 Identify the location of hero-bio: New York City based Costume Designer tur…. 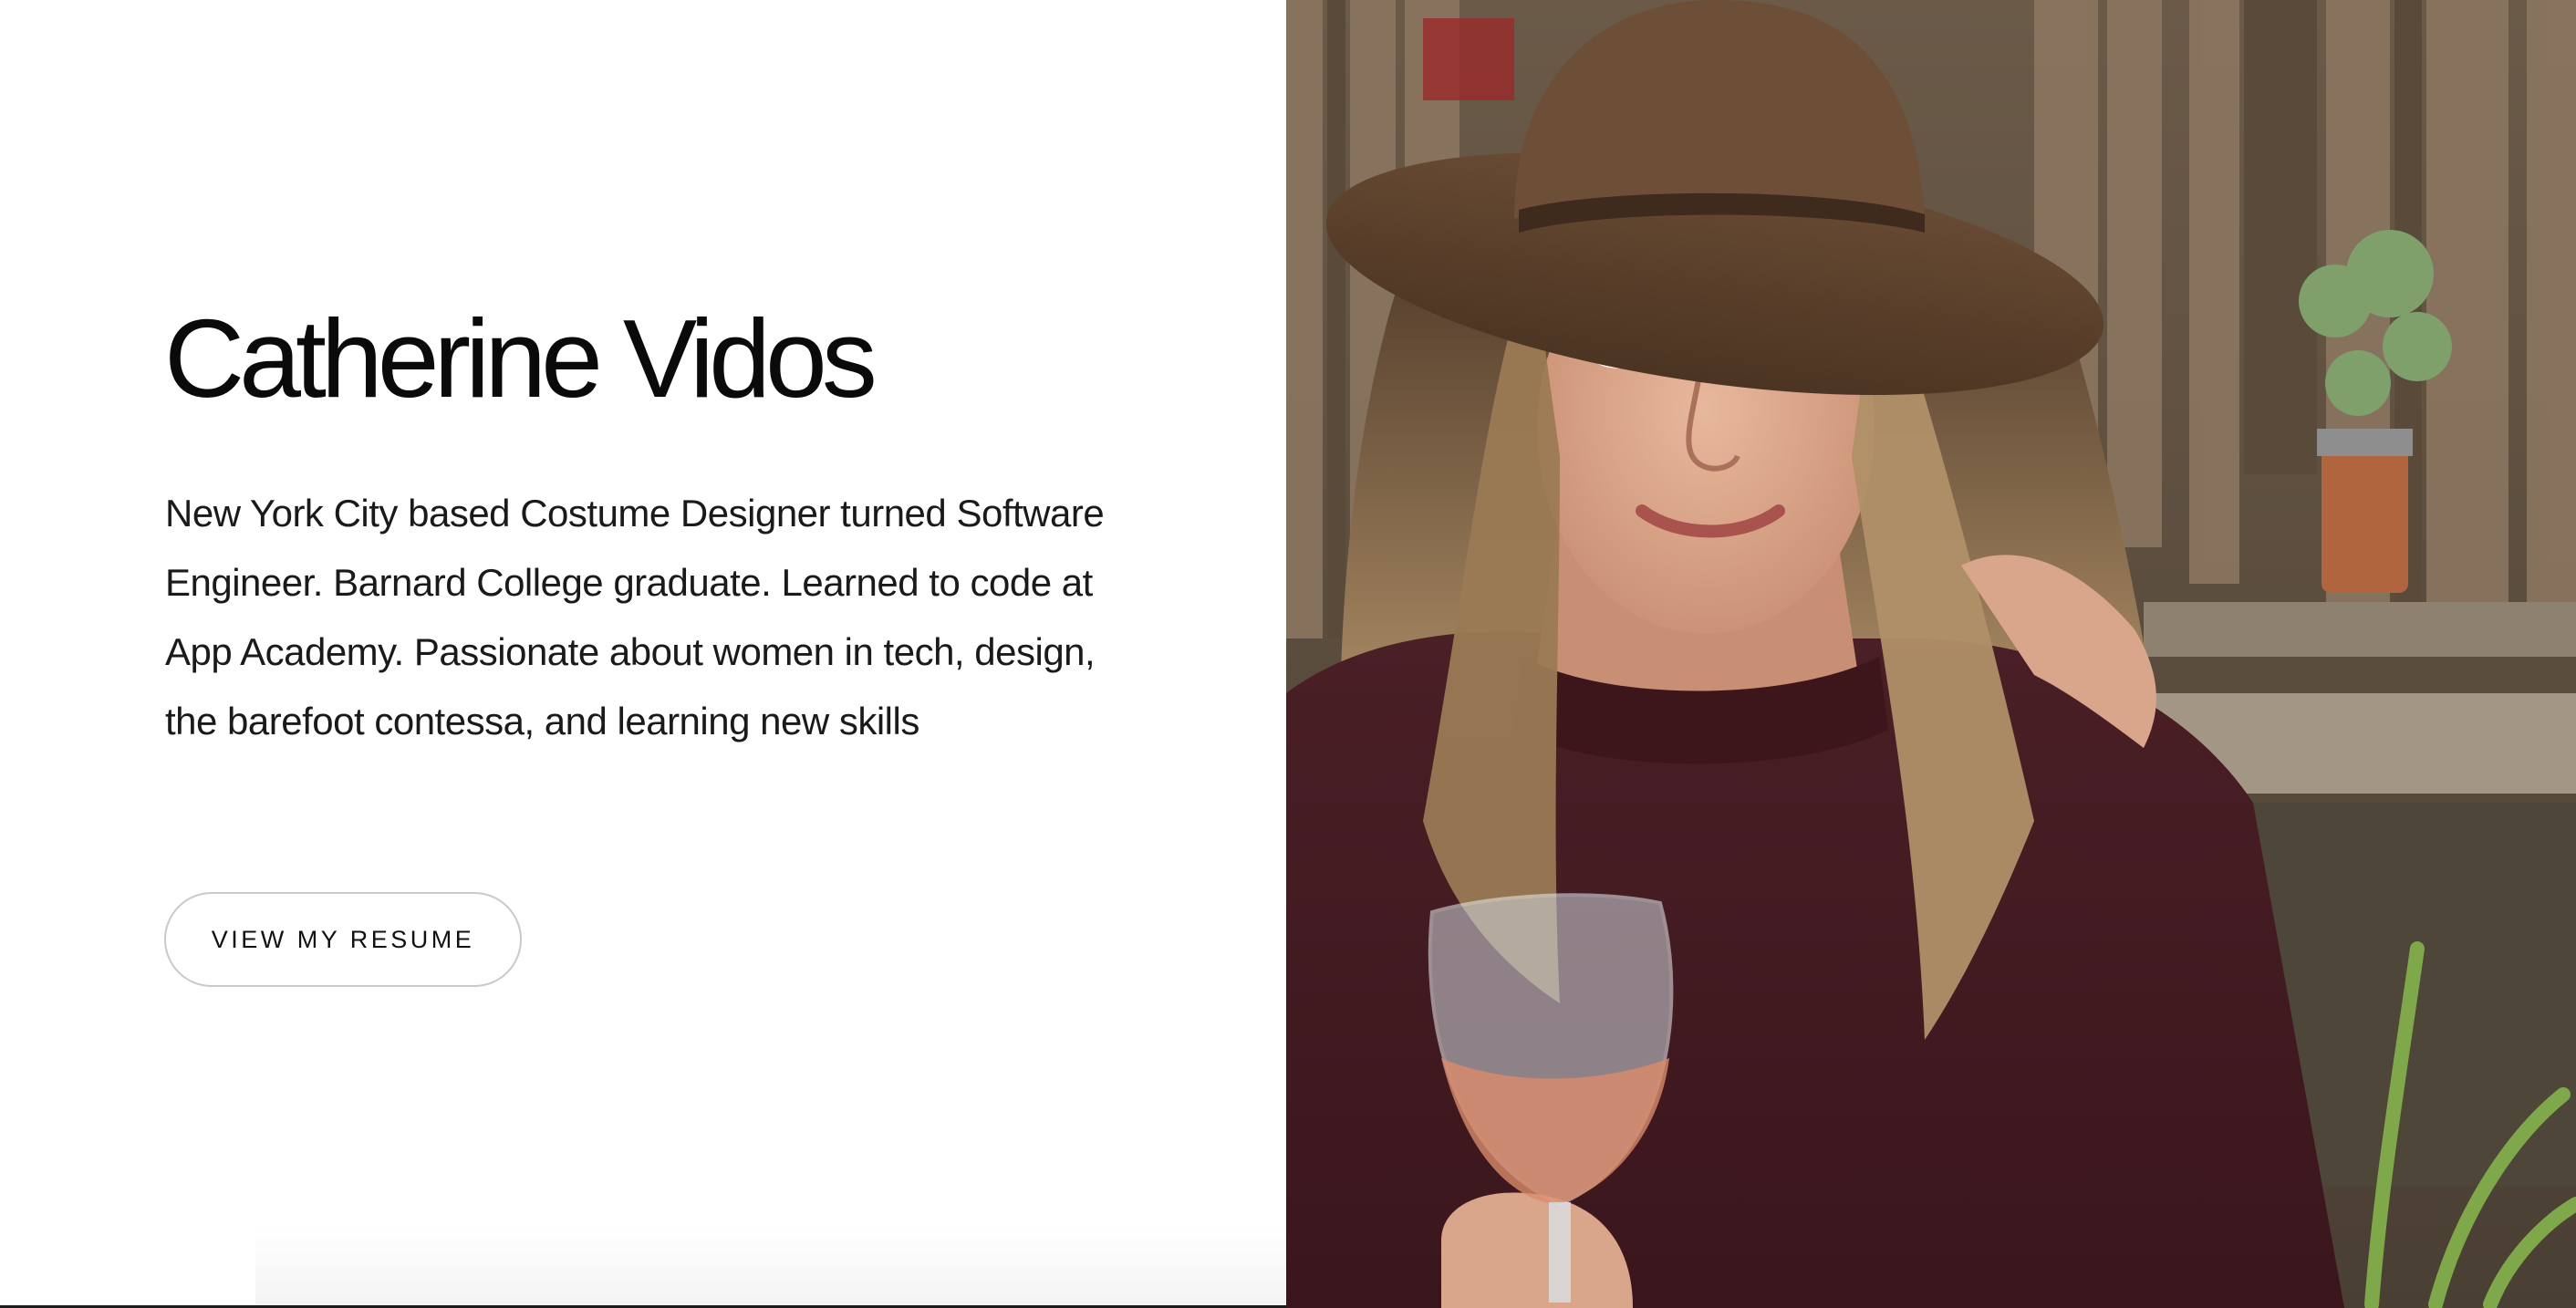
(635, 617).